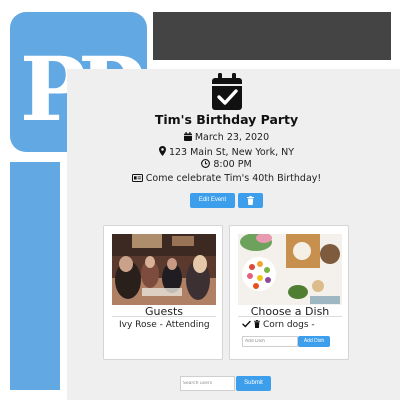  What do you see at coordinates (272, 36) in the screenshot?
I see `top-header-bar` at bounding box center [272, 36].